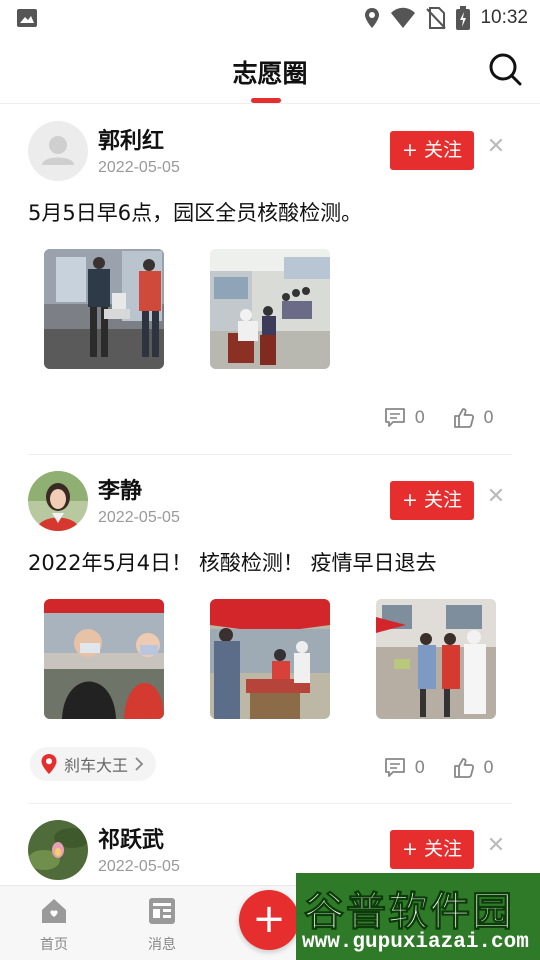 The image size is (540, 960). Describe the element at coordinates (403, 17) in the screenshot. I see `wifi-icon` at that location.